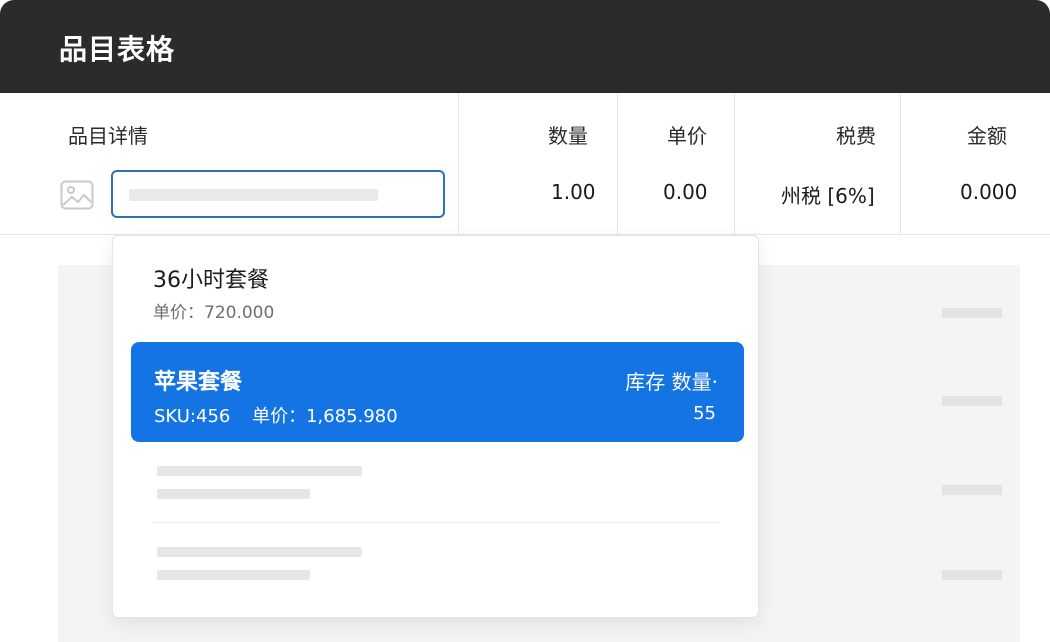  Describe the element at coordinates (108, 136) in the screenshot. I see `column-header-item-details: 品目详情` at that location.